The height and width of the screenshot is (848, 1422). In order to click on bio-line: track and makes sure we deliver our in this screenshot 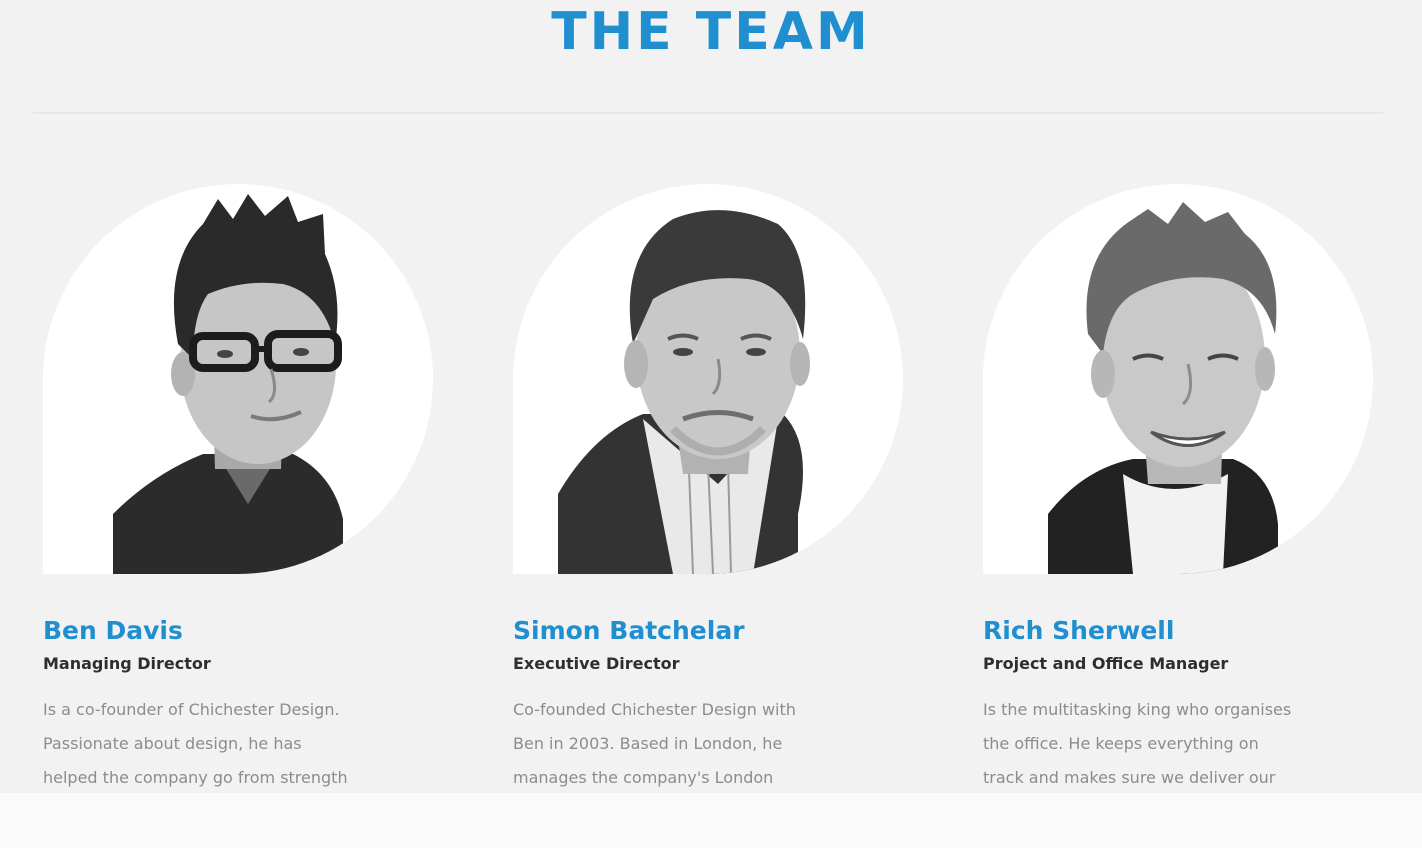, I will do `click(1129, 777)`.